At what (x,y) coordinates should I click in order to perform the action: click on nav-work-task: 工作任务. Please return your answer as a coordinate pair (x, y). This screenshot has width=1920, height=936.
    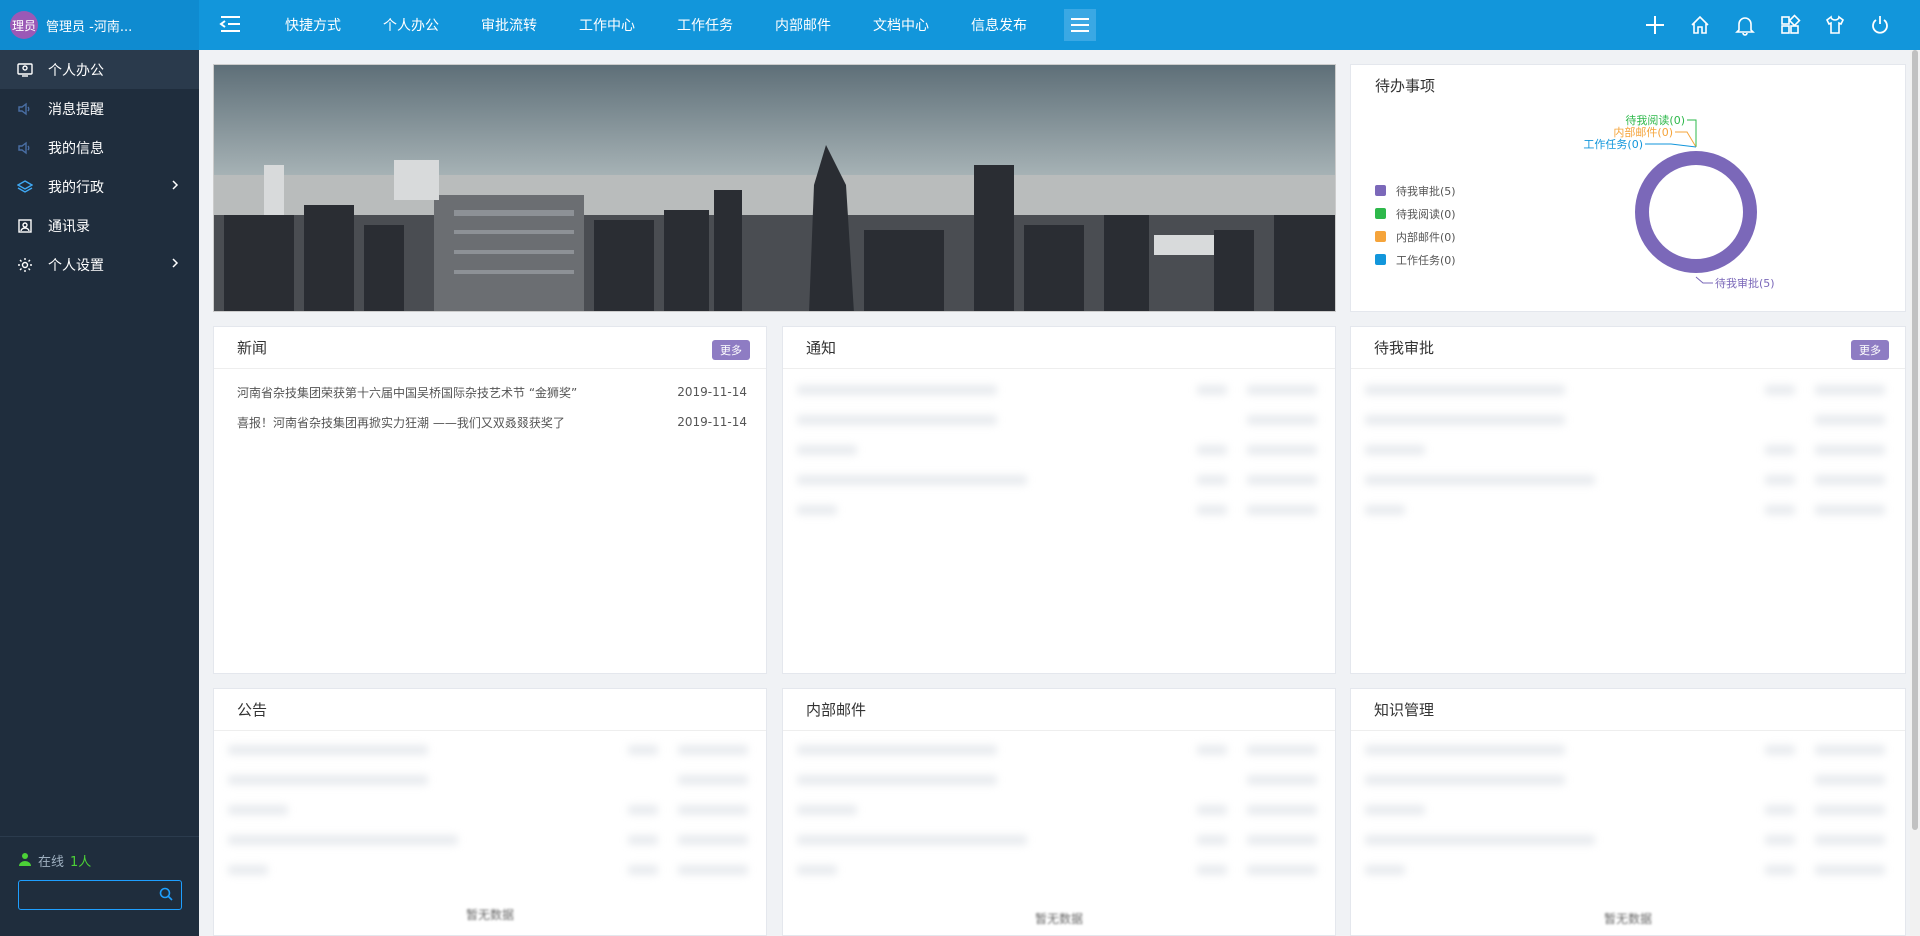
    Looking at the image, I should click on (705, 25).